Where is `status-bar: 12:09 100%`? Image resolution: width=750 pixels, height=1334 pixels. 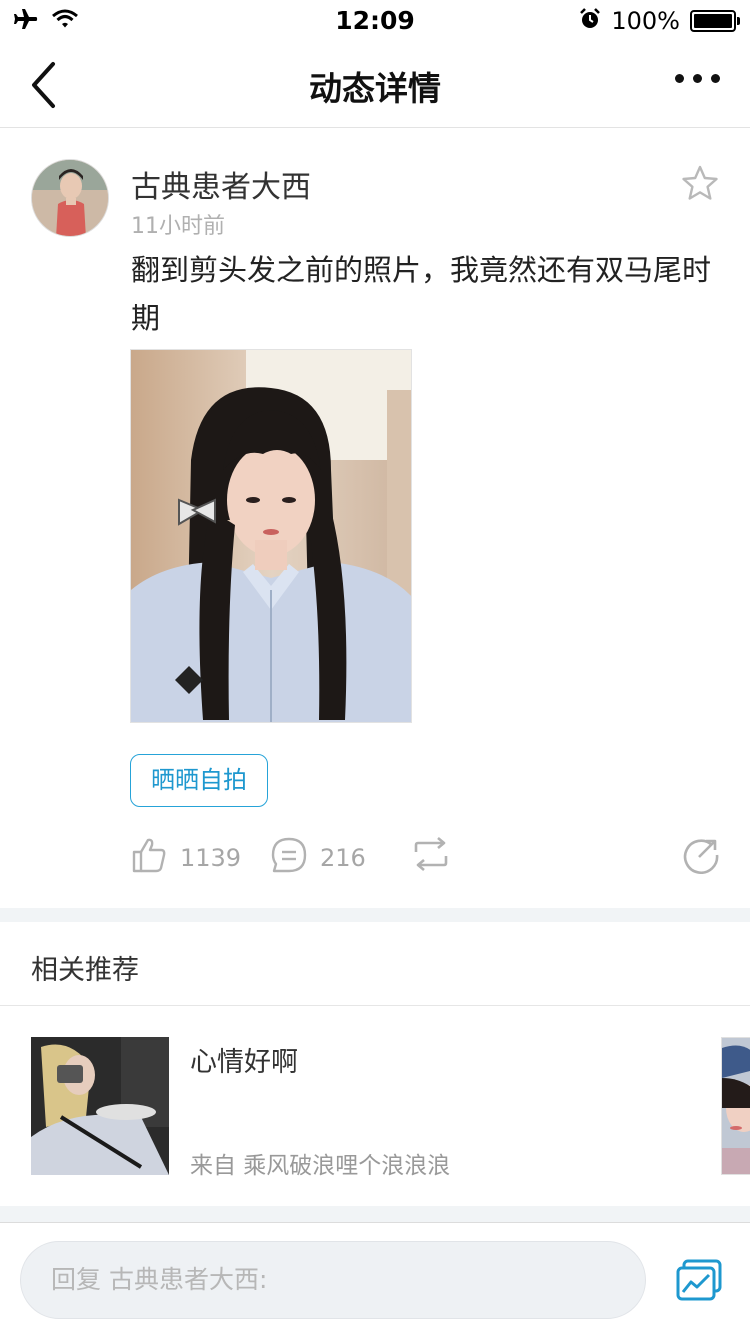 status-bar: 12:09 100% is located at coordinates (375, 20).